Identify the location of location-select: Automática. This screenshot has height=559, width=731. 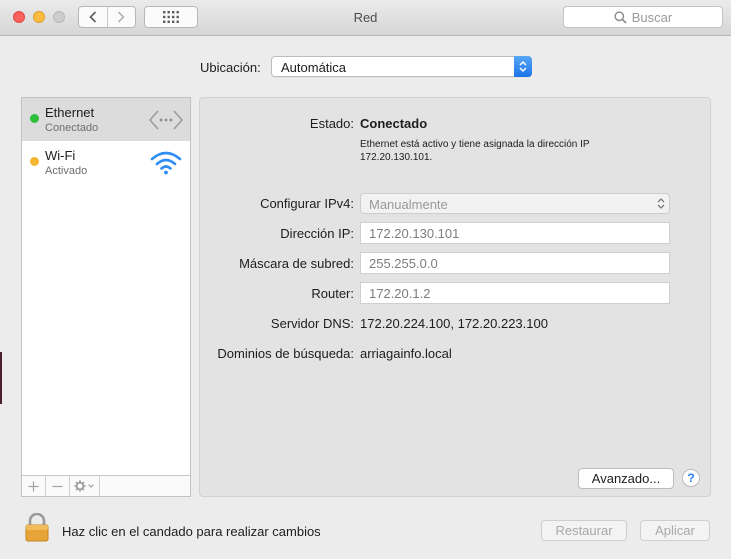
(401, 66).